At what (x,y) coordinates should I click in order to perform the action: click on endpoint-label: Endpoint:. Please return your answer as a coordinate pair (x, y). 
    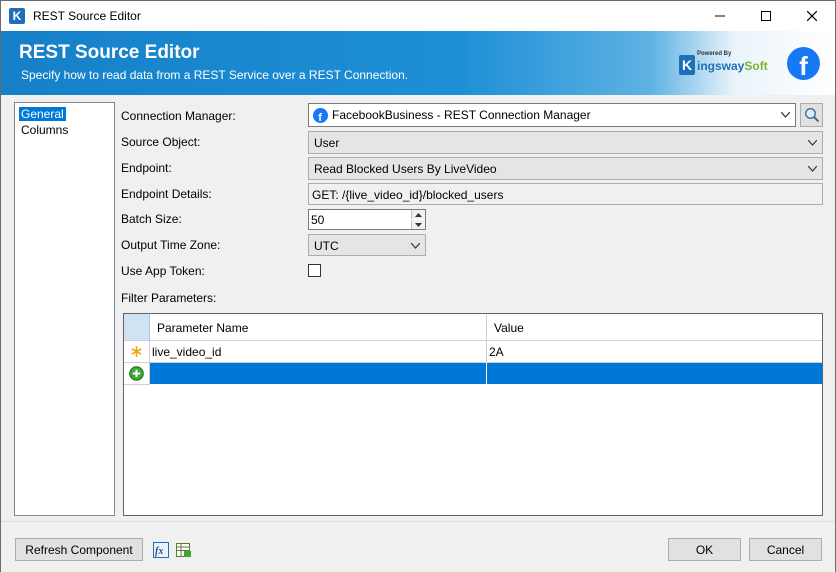
    Looking at the image, I should click on (146, 168).